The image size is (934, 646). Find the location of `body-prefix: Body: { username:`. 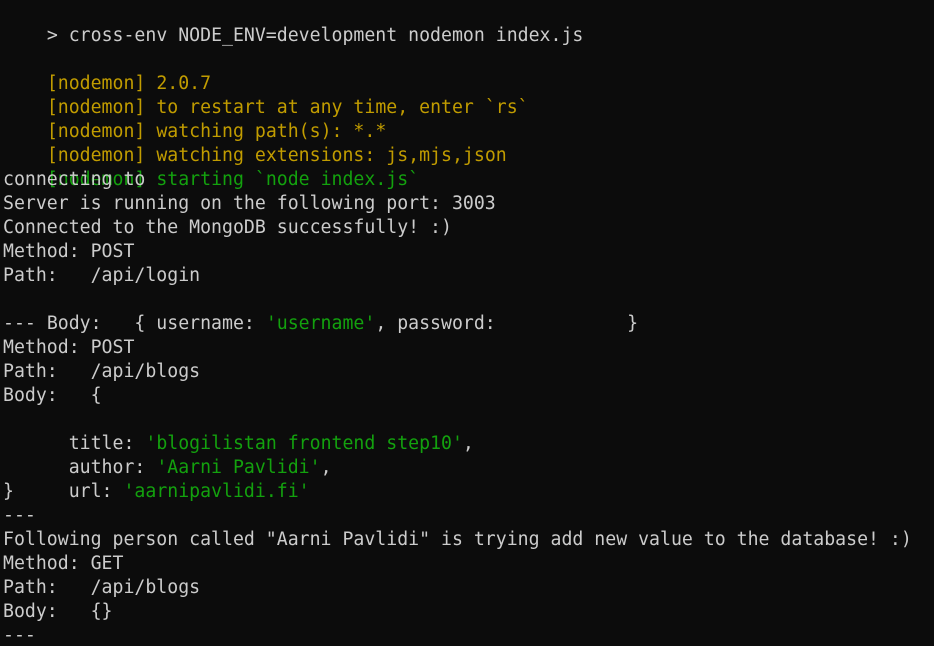

body-prefix: Body: { username: is located at coordinates (156, 323).